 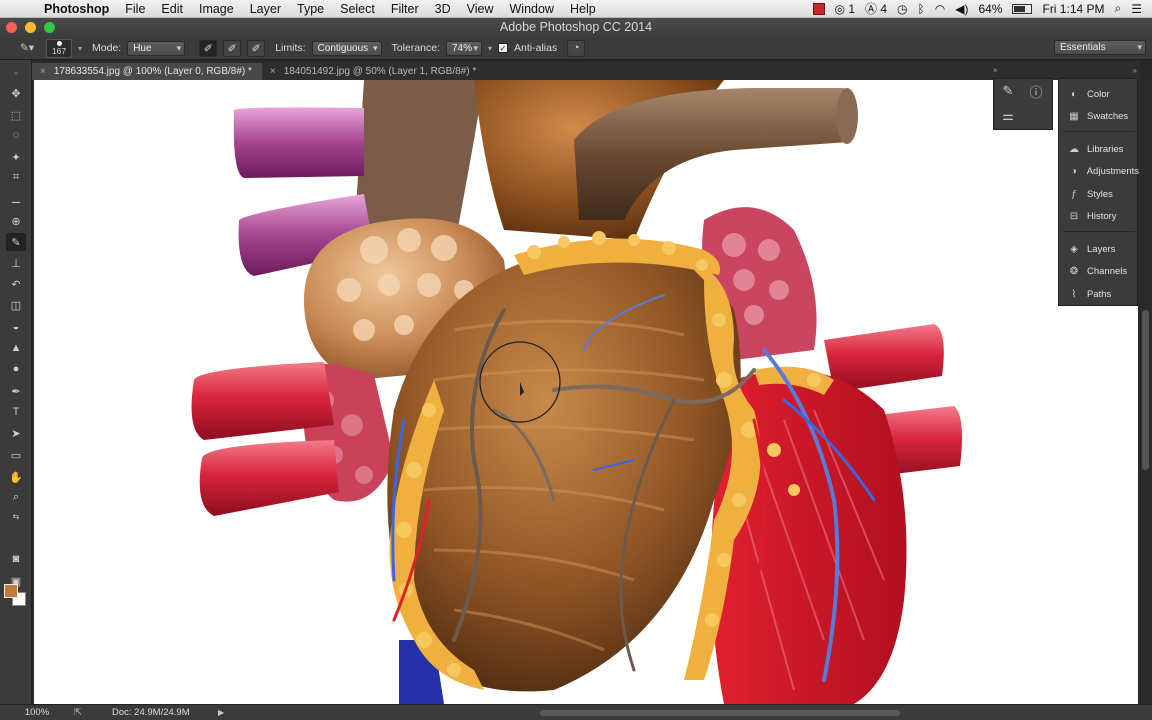 I want to click on sampling-once-icon: ✐, so click(x=232, y=48).